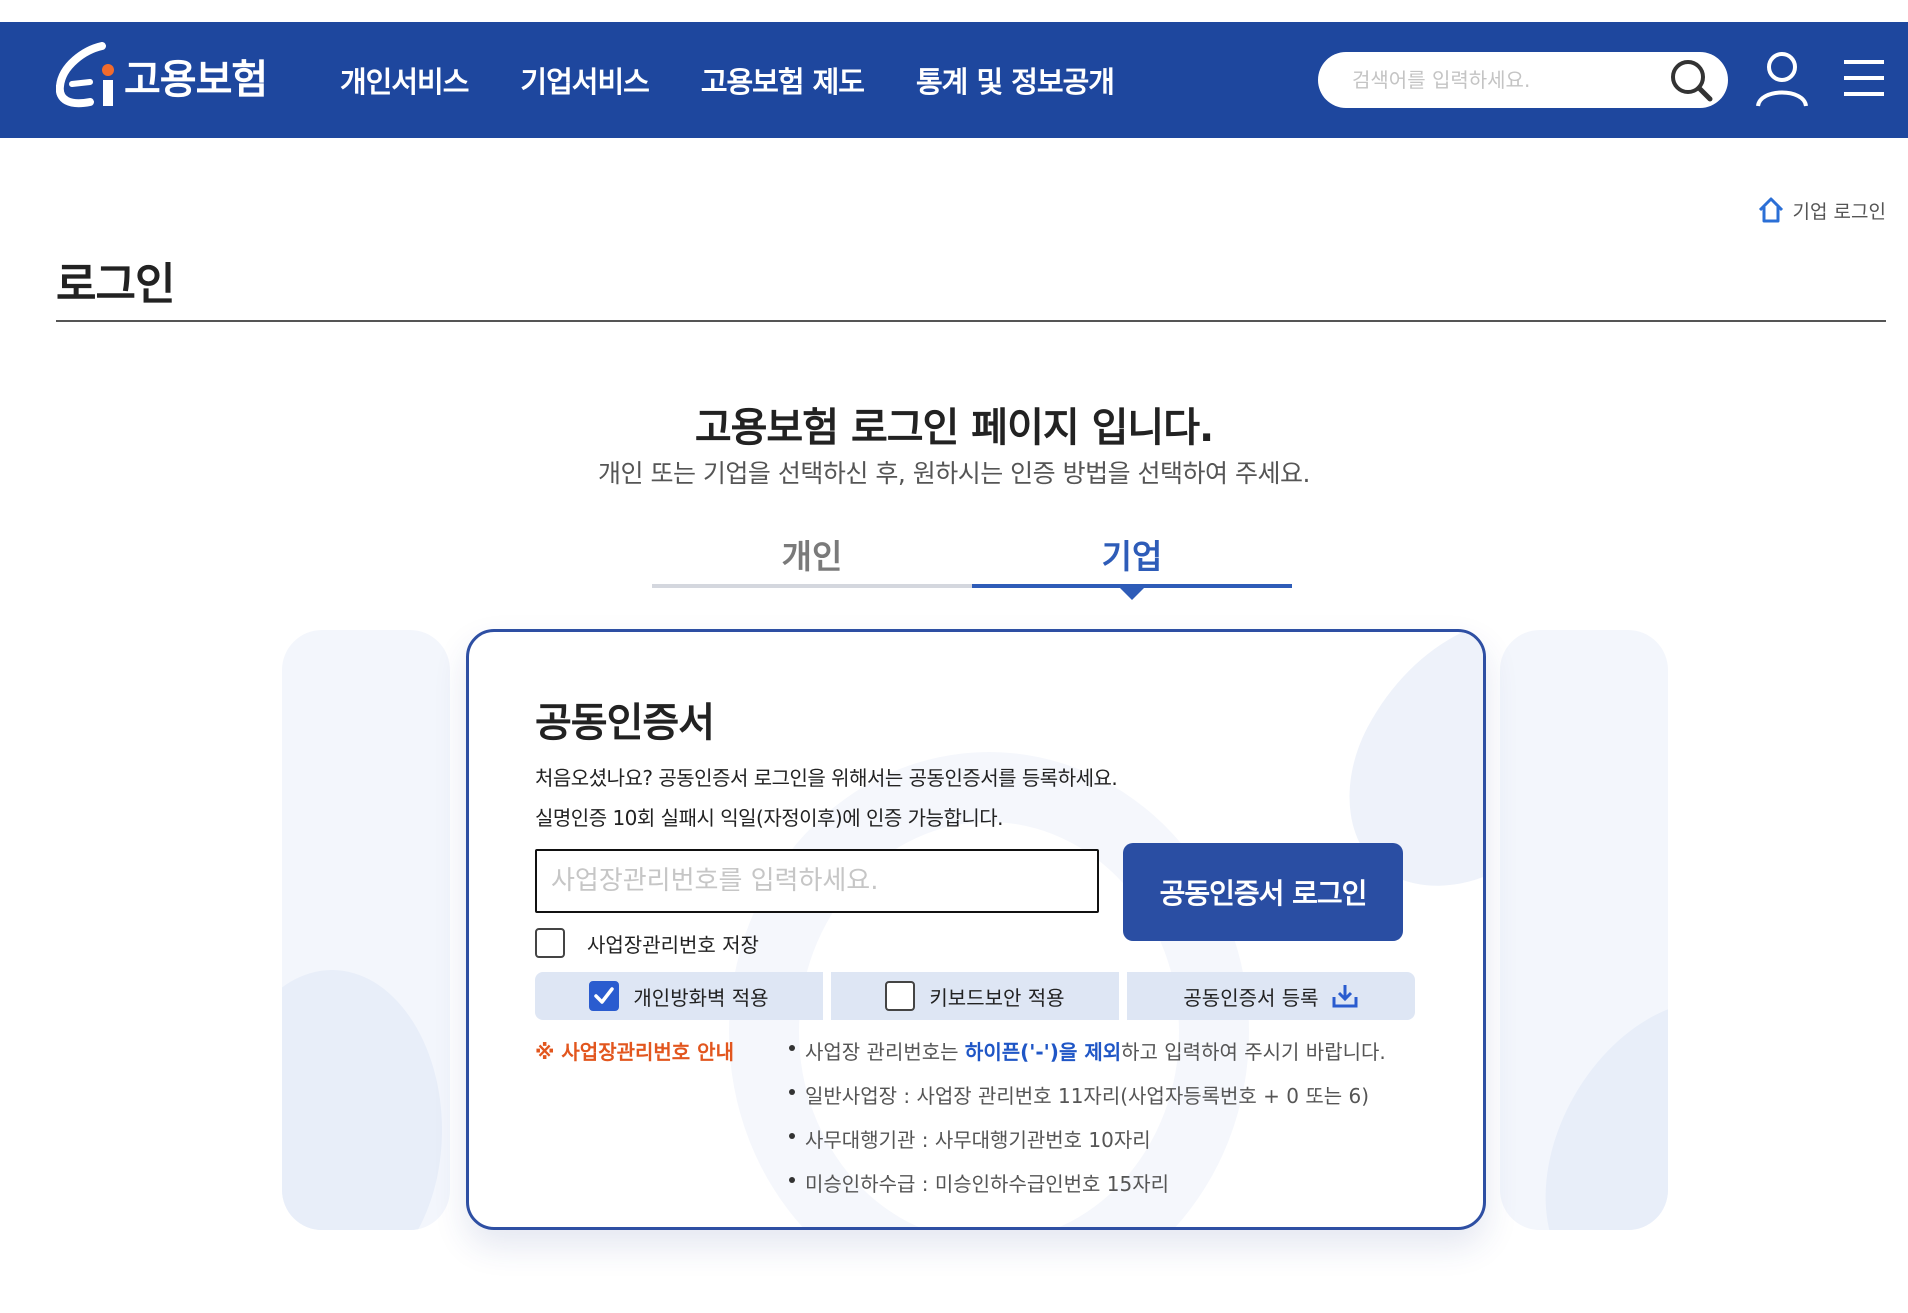 The width and height of the screenshot is (1908, 1313). I want to click on firewall-option: 개인방화벽 적용, so click(679, 996).